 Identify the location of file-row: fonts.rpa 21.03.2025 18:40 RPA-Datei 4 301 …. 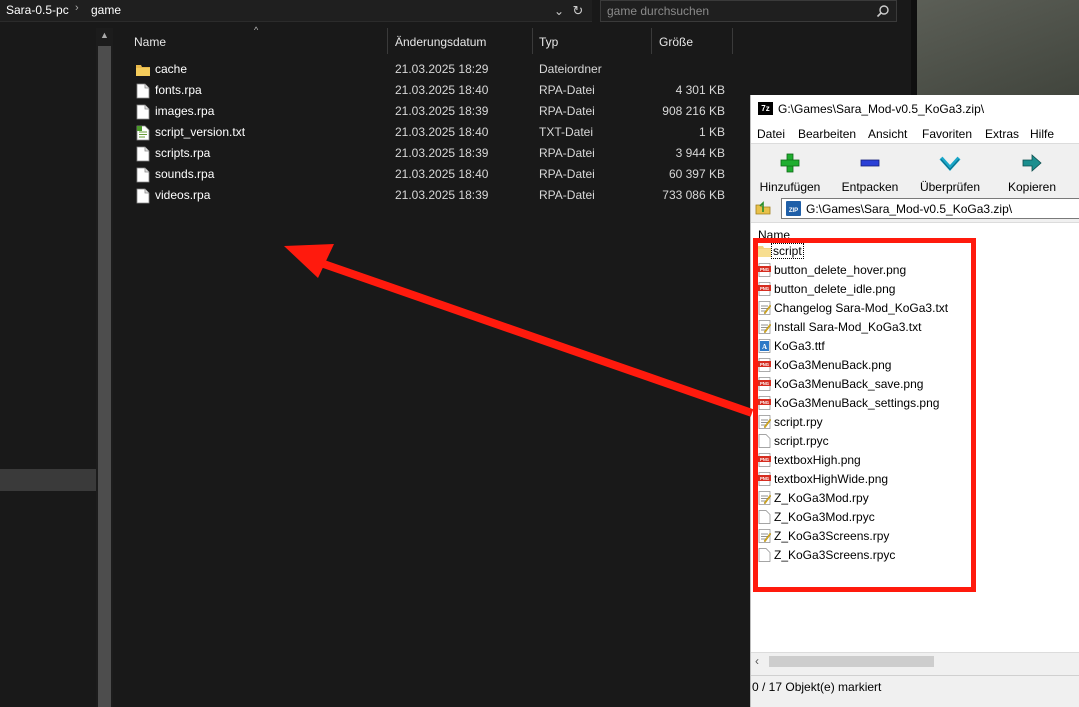
(426, 90).